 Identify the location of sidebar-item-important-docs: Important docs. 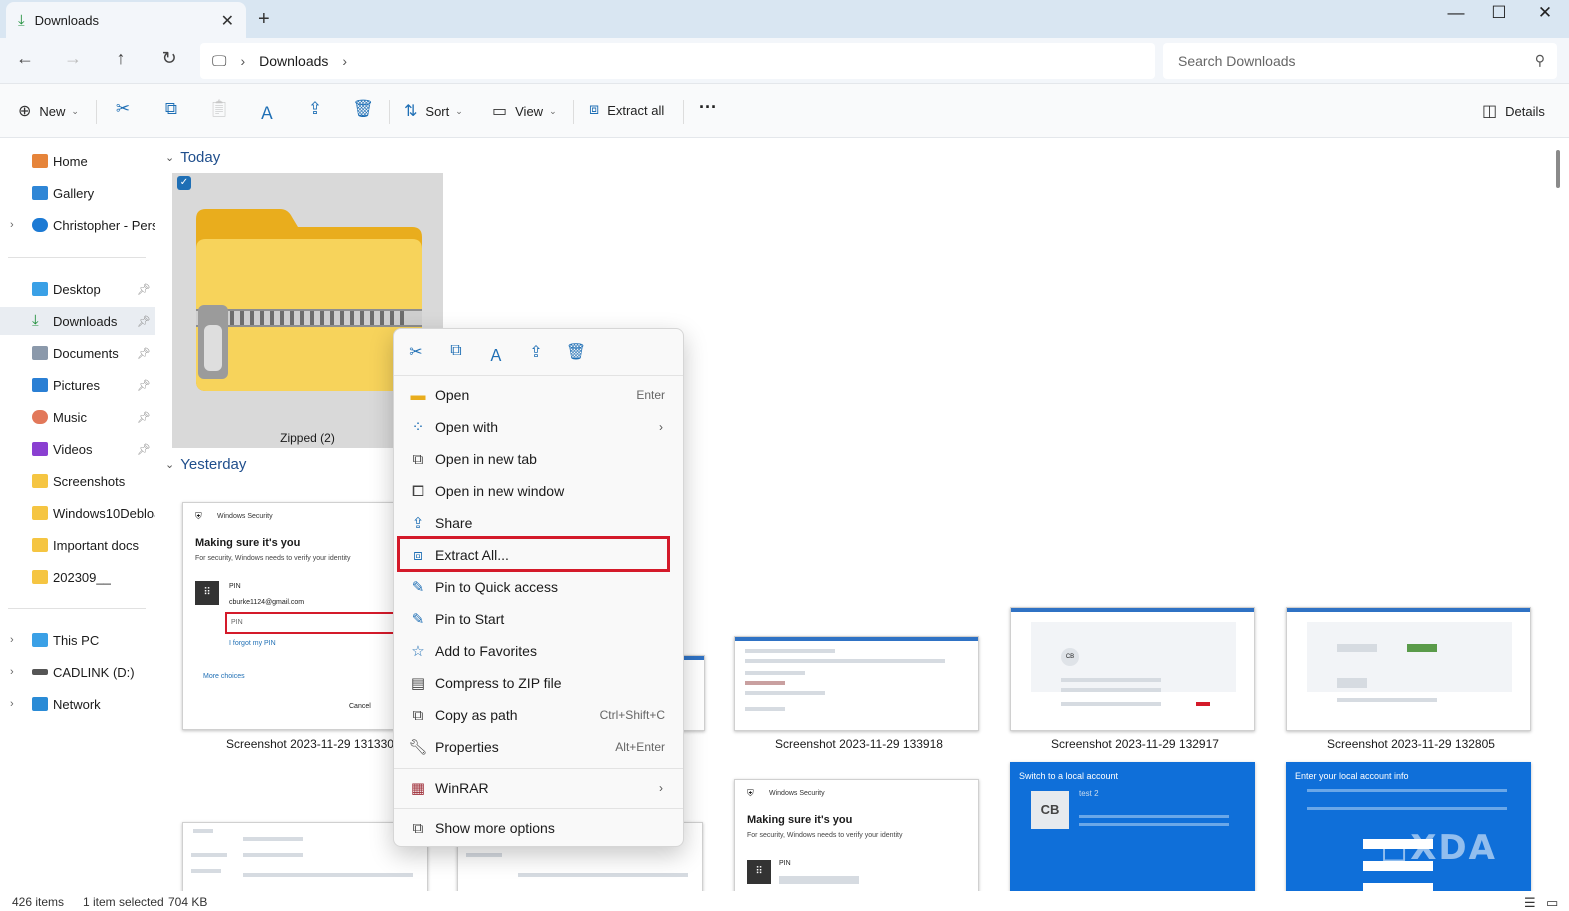
(77, 545).